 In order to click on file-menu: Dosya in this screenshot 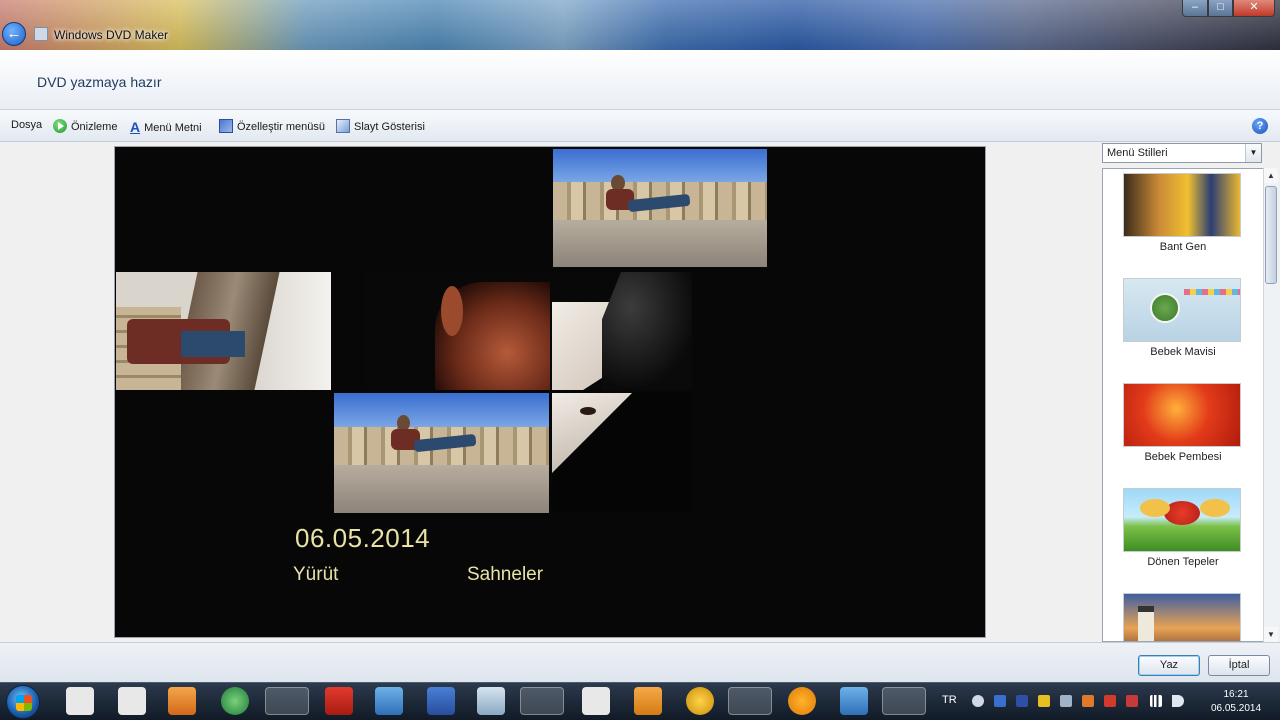, I will do `click(26, 125)`.